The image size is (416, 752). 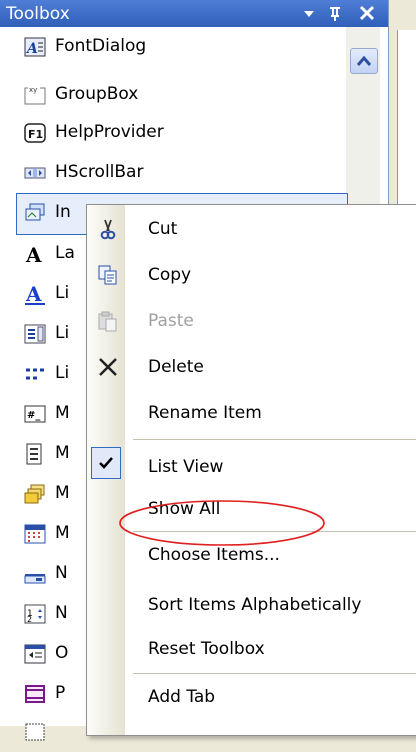 I want to click on menu-item-label: Rename Item, so click(x=205, y=413).